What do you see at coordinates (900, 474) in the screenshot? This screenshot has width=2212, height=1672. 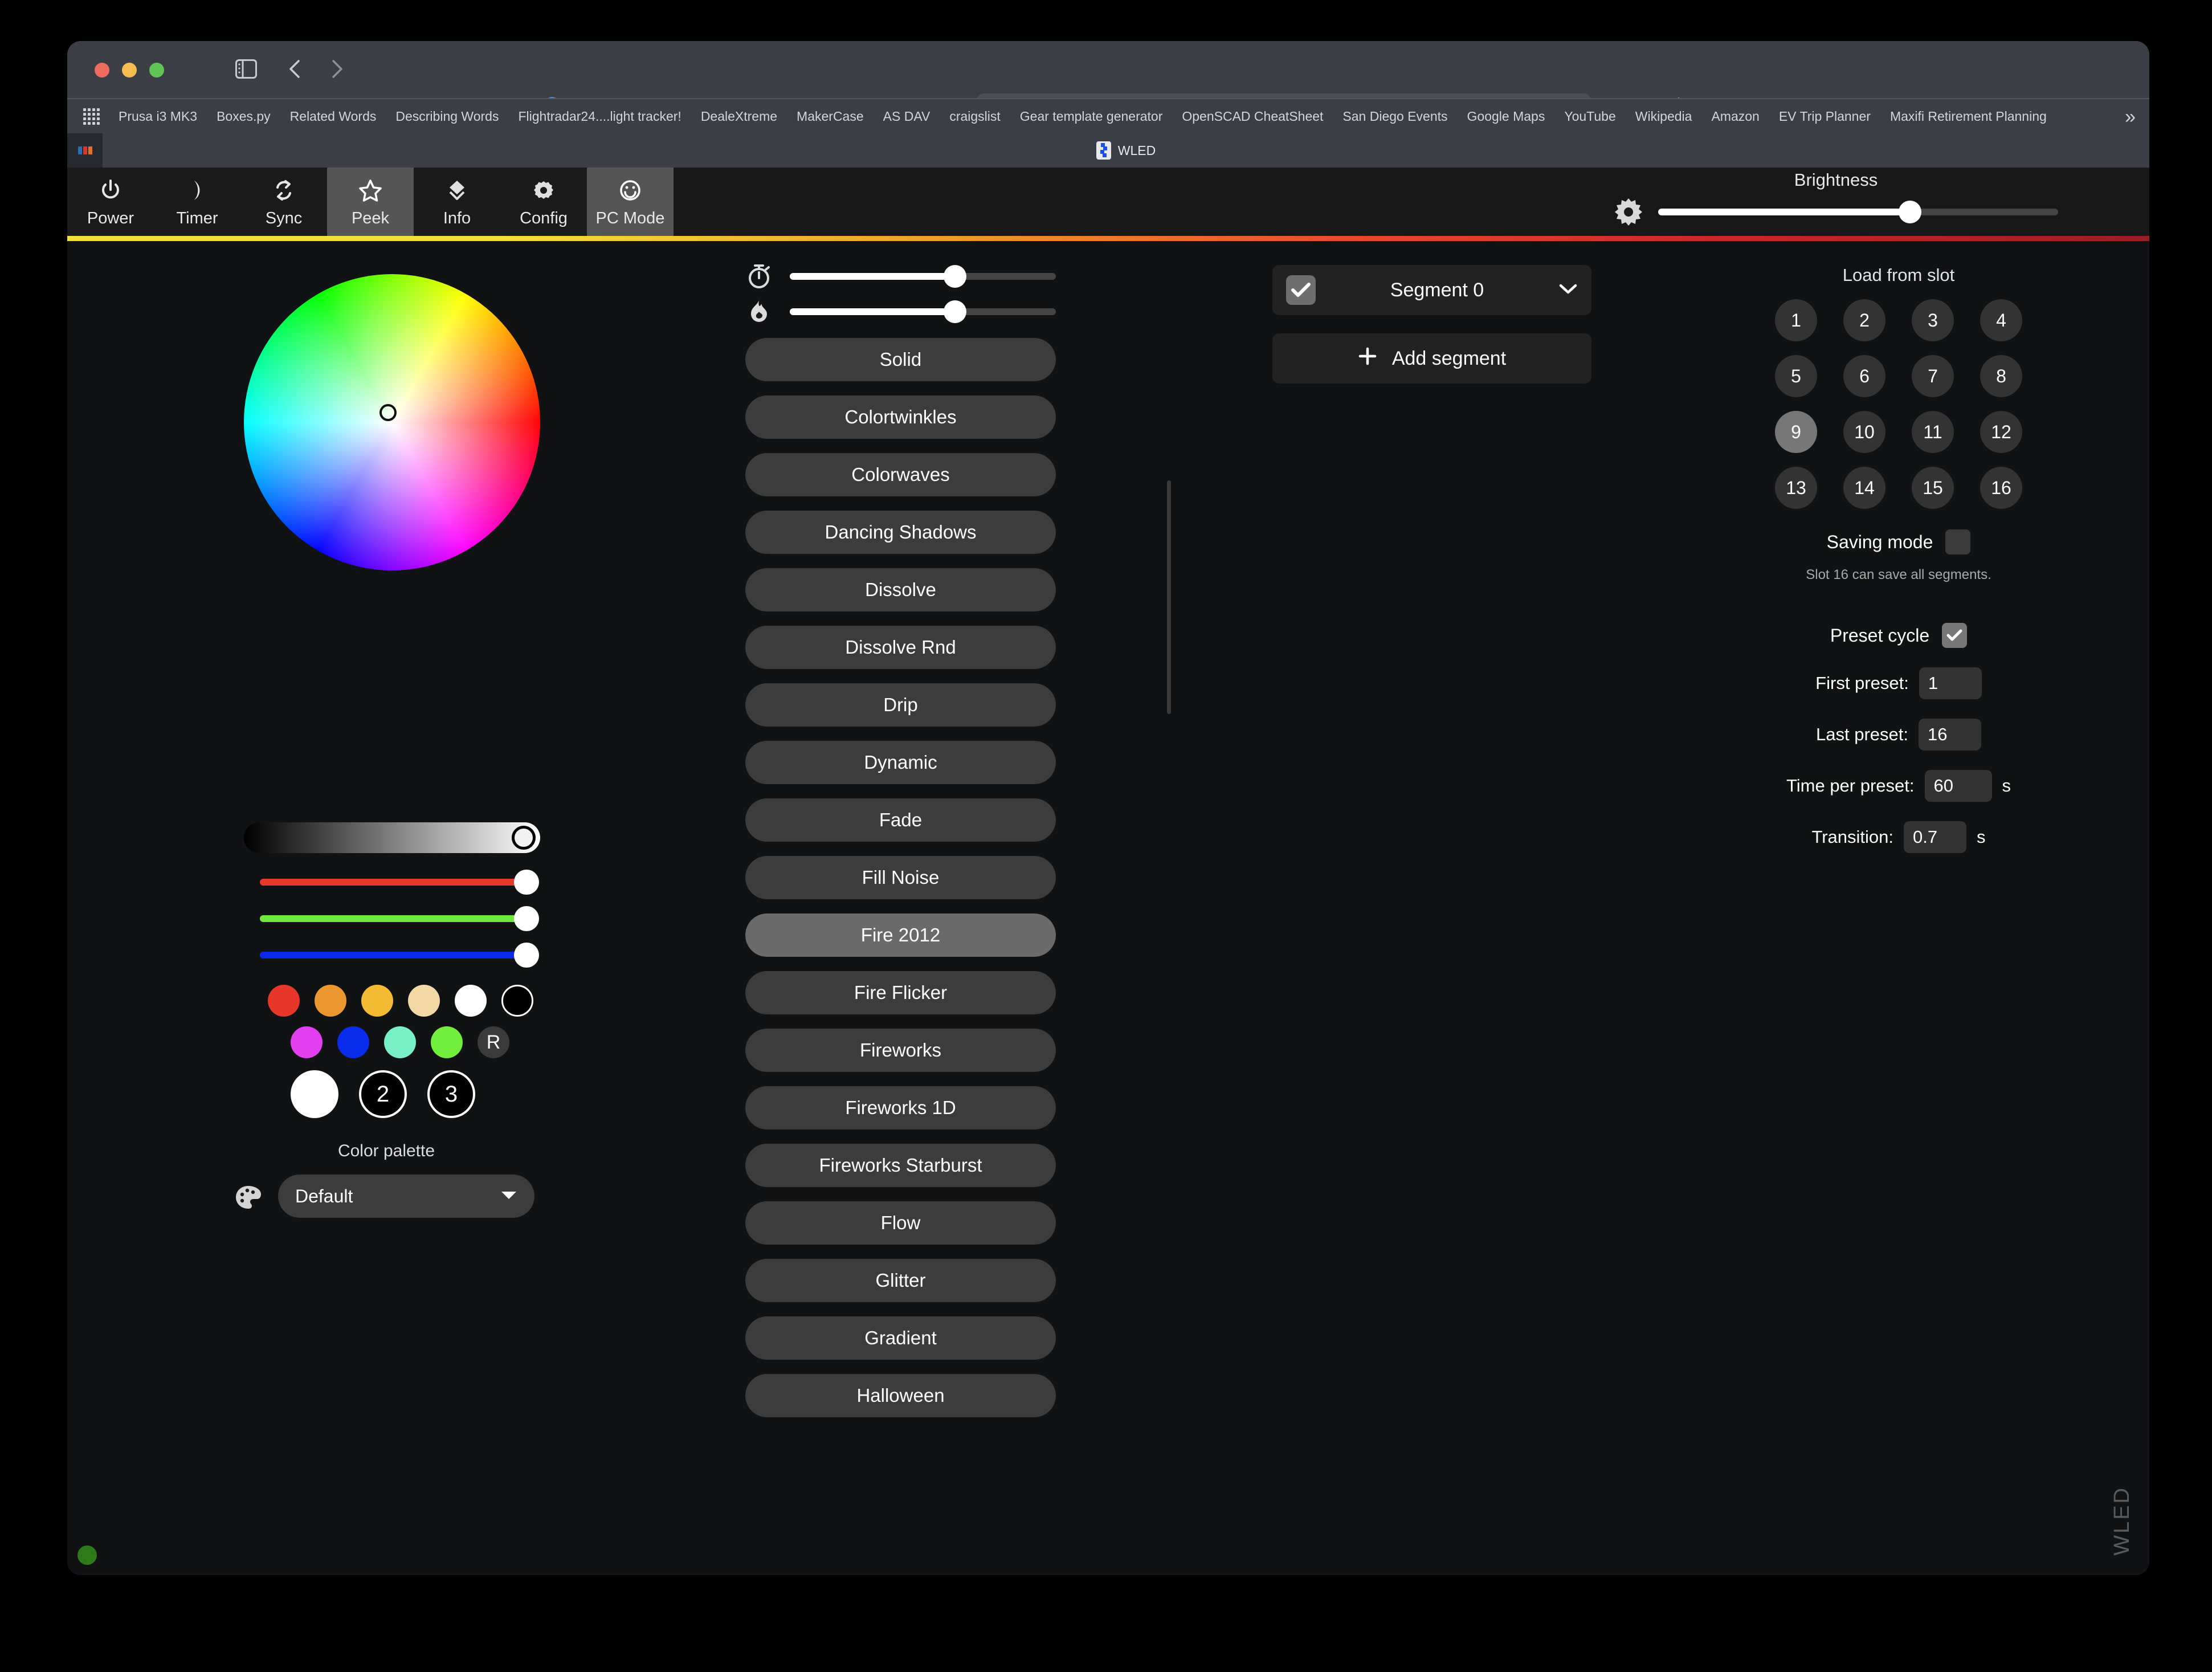 I see `effect-colorwaves: Colorwaves` at bounding box center [900, 474].